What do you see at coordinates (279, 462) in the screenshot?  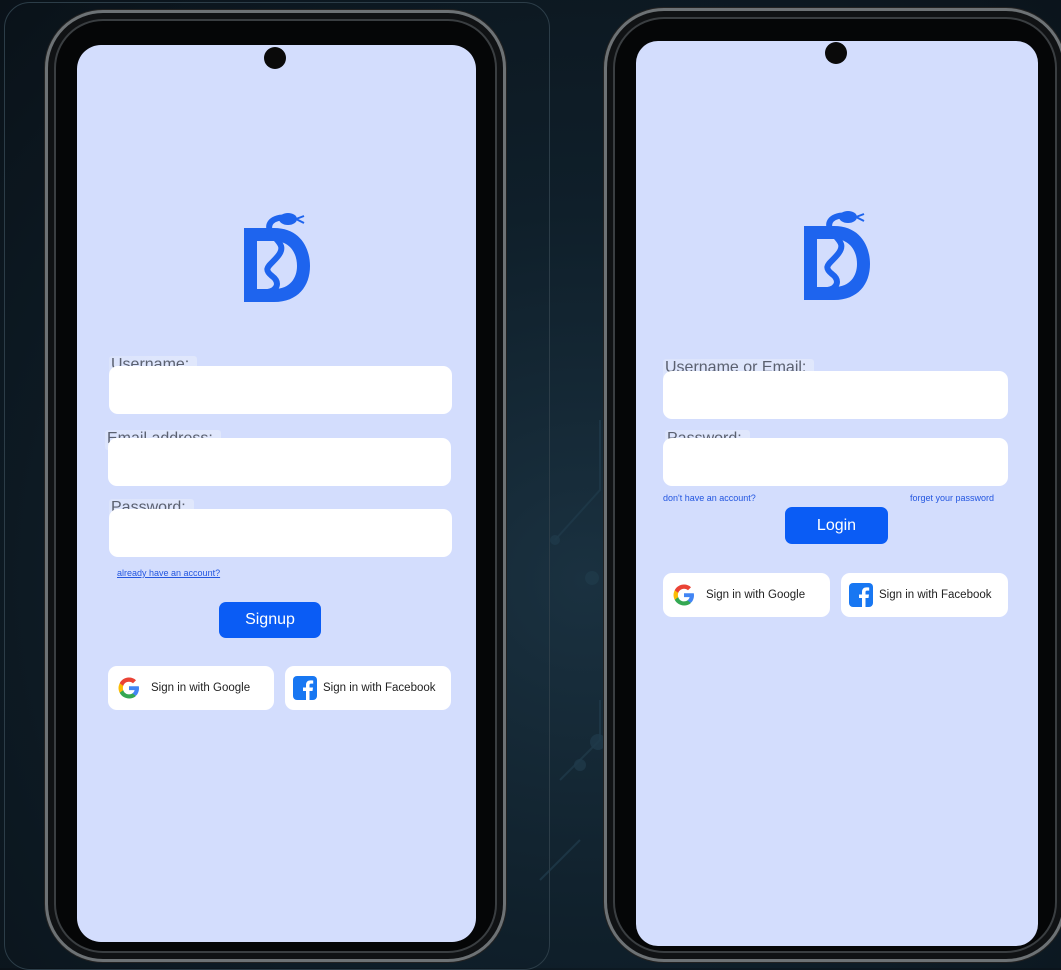 I see `email-input` at bounding box center [279, 462].